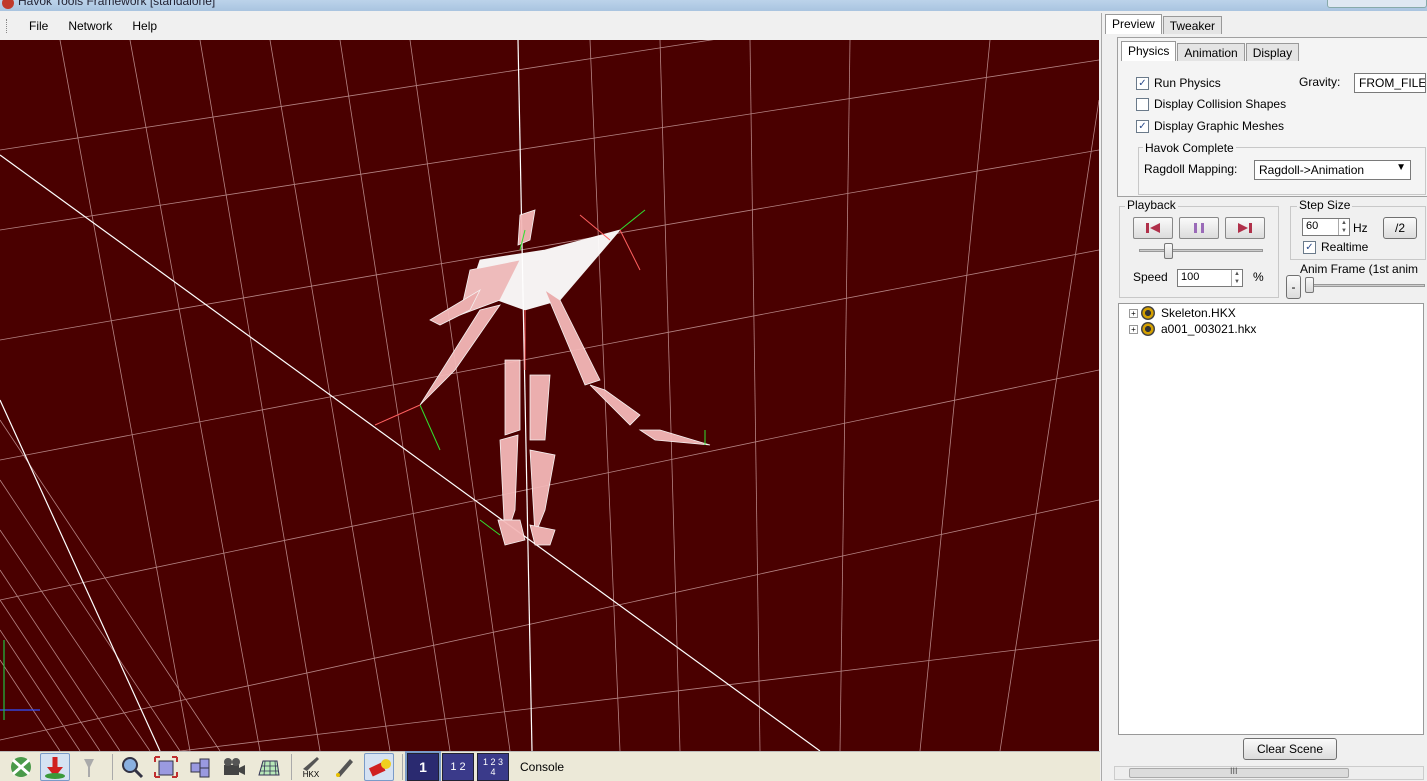 The width and height of the screenshot is (1427, 781). I want to click on frame-selection-button, so click(166, 767).